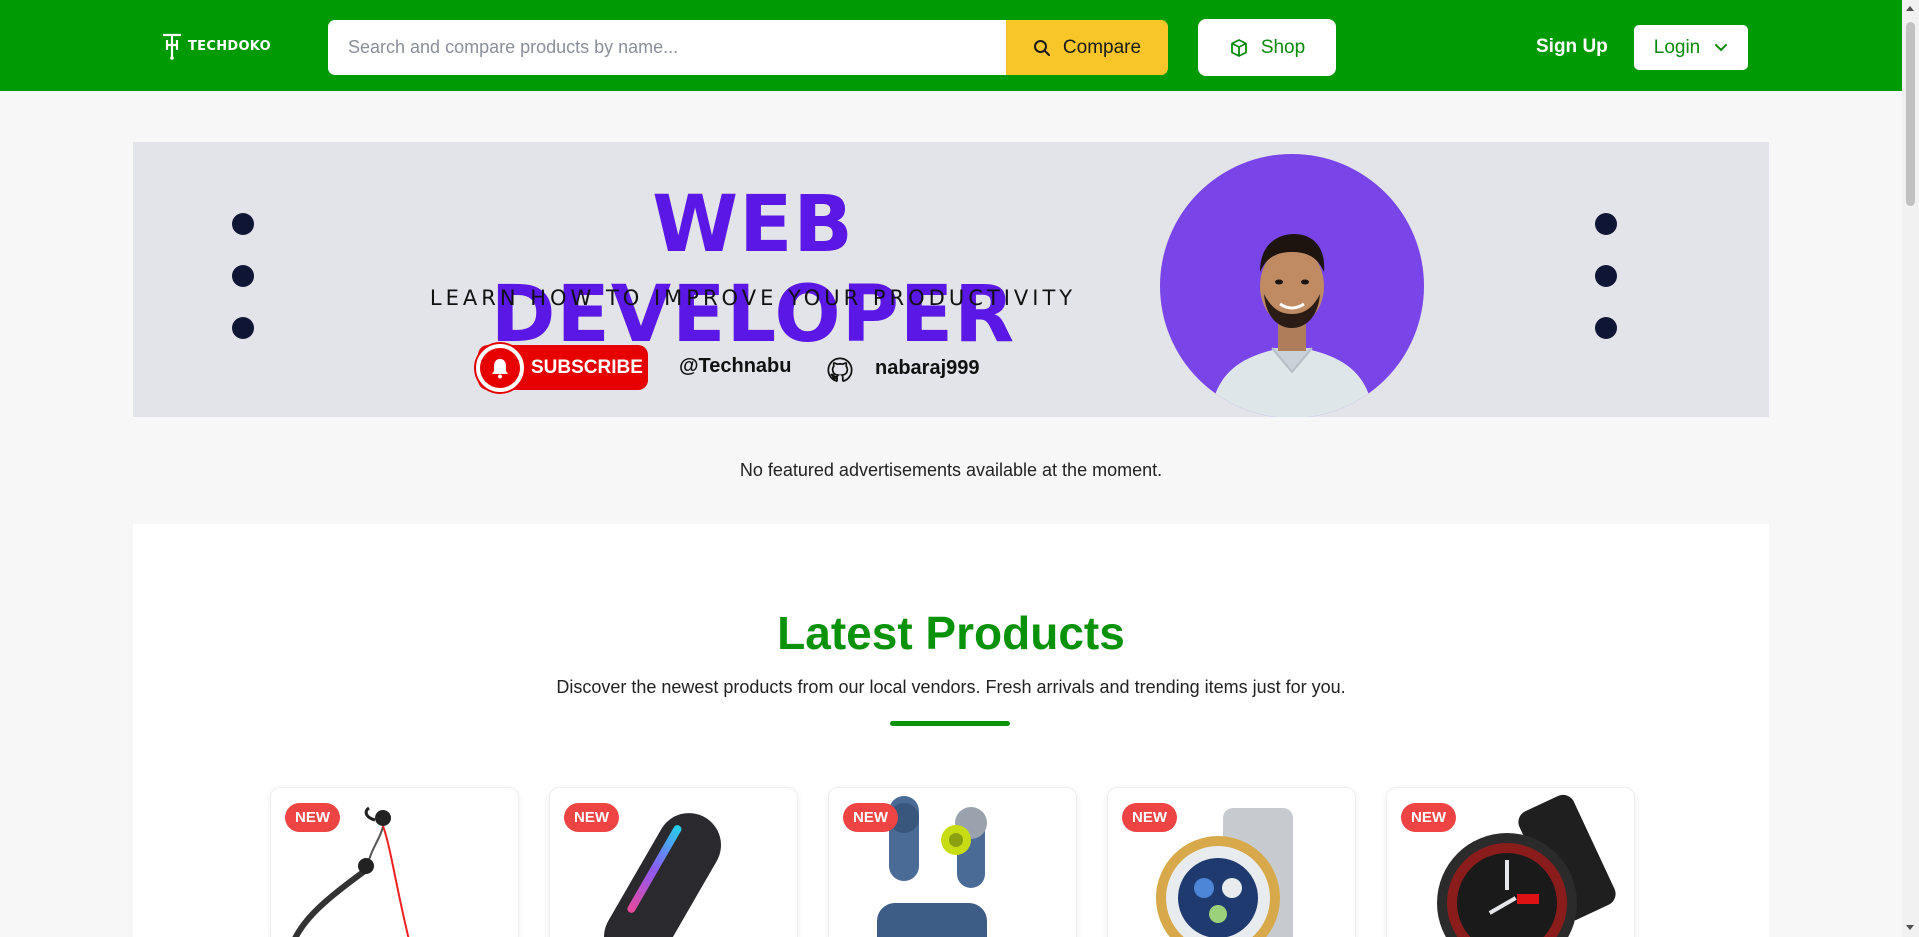  I want to click on scroll-down-arrow-icon, so click(1910, 927).